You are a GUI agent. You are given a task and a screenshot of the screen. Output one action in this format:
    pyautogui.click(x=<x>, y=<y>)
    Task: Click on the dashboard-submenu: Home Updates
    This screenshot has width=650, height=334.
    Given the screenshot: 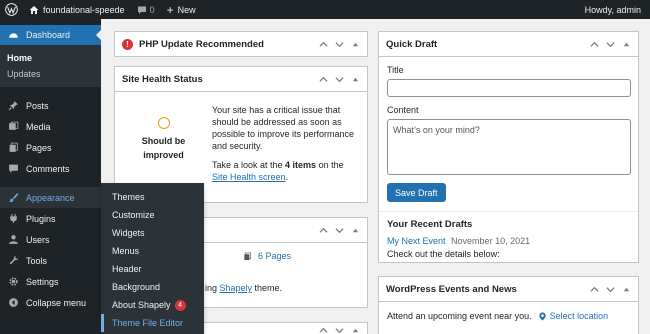 What is the action you would take?
    pyautogui.click(x=50, y=66)
    